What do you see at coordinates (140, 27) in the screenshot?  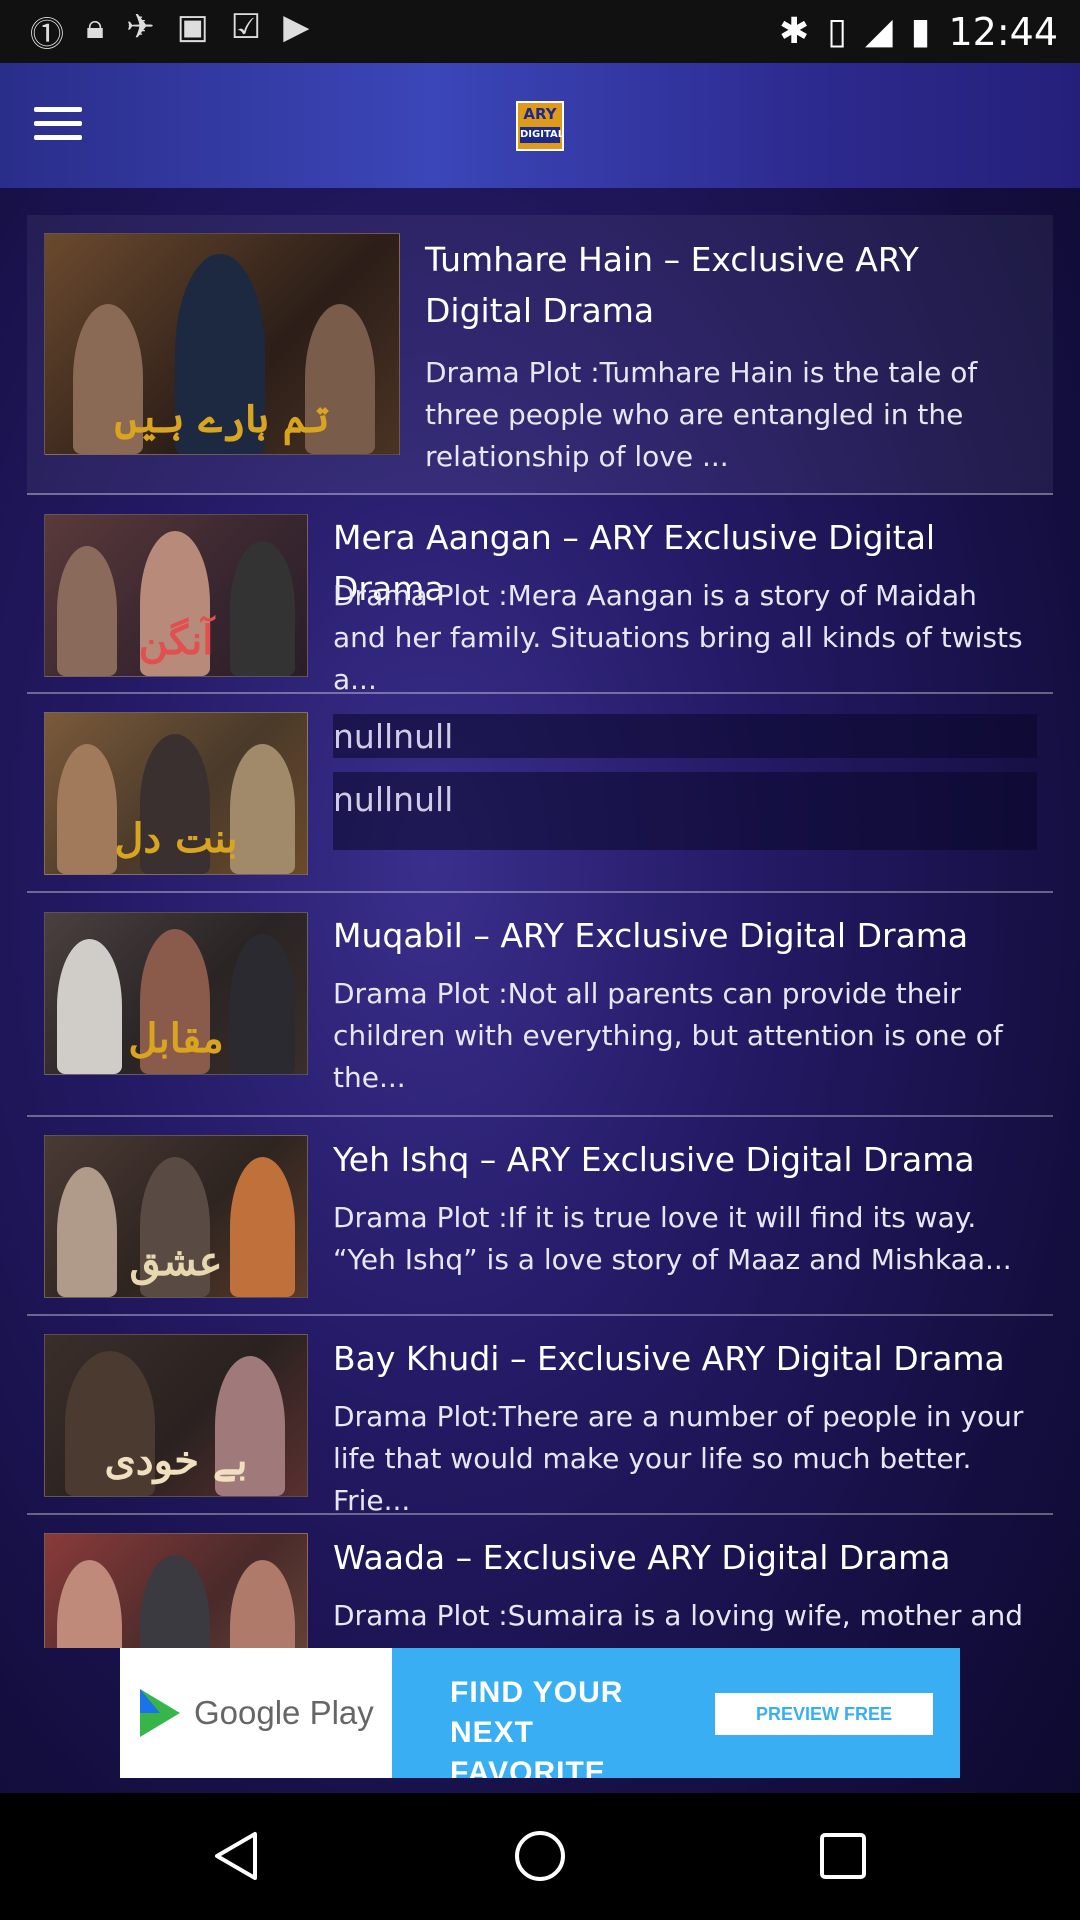 I see `fake-gps-icon: ✈︎` at bounding box center [140, 27].